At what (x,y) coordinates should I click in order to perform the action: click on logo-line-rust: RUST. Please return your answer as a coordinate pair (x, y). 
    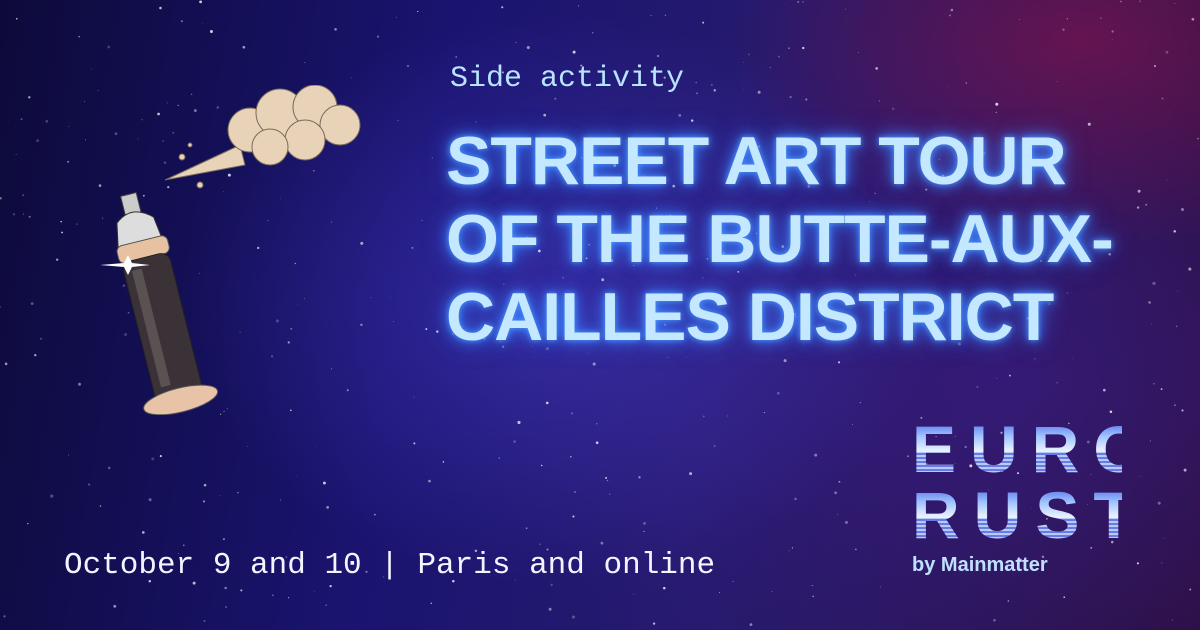
    Looking at the image, I should click on (1030, 515).